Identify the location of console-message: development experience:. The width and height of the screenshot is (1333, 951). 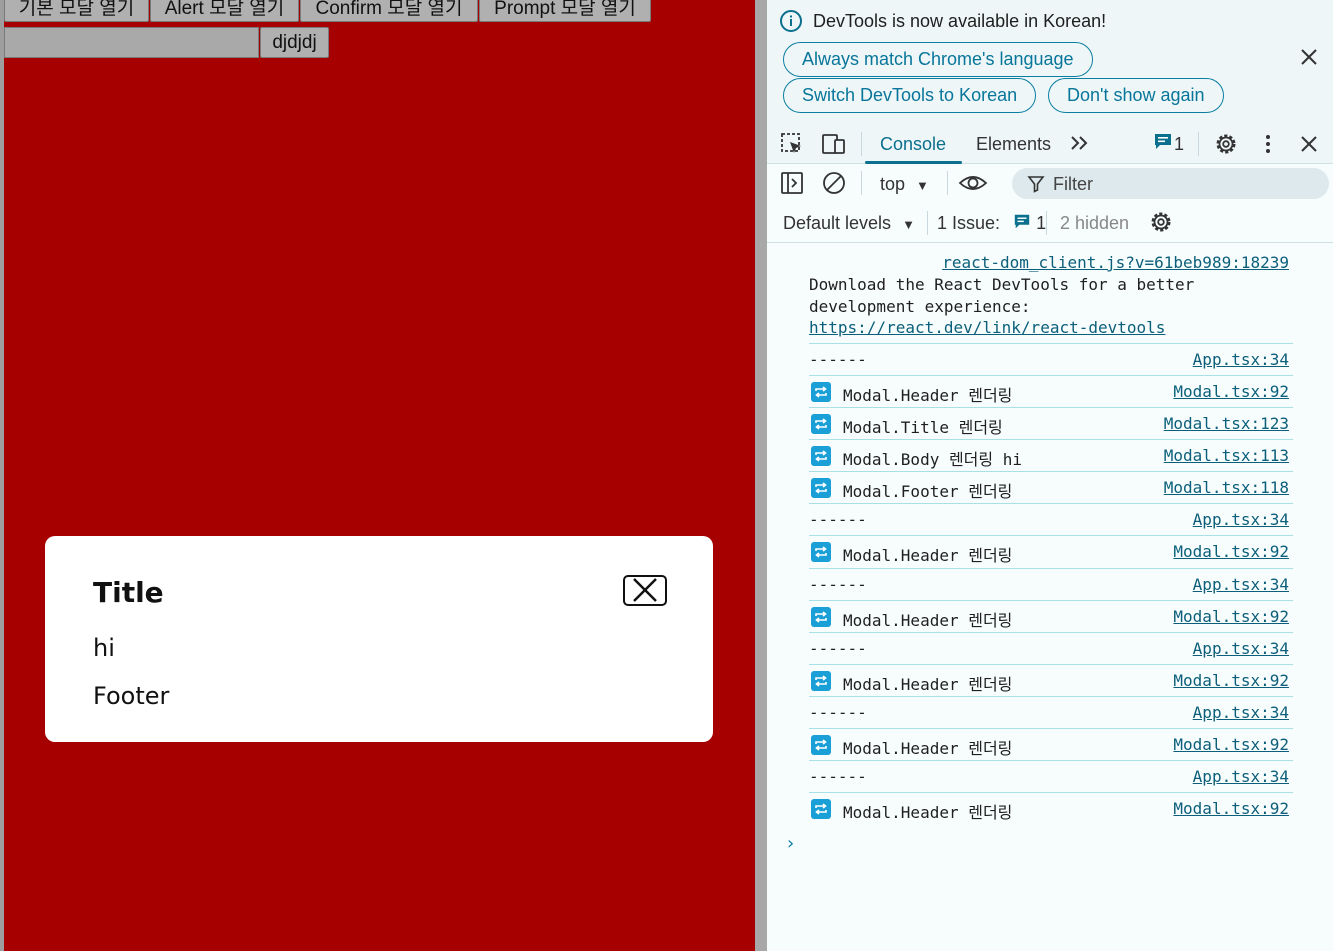
(920, 306).